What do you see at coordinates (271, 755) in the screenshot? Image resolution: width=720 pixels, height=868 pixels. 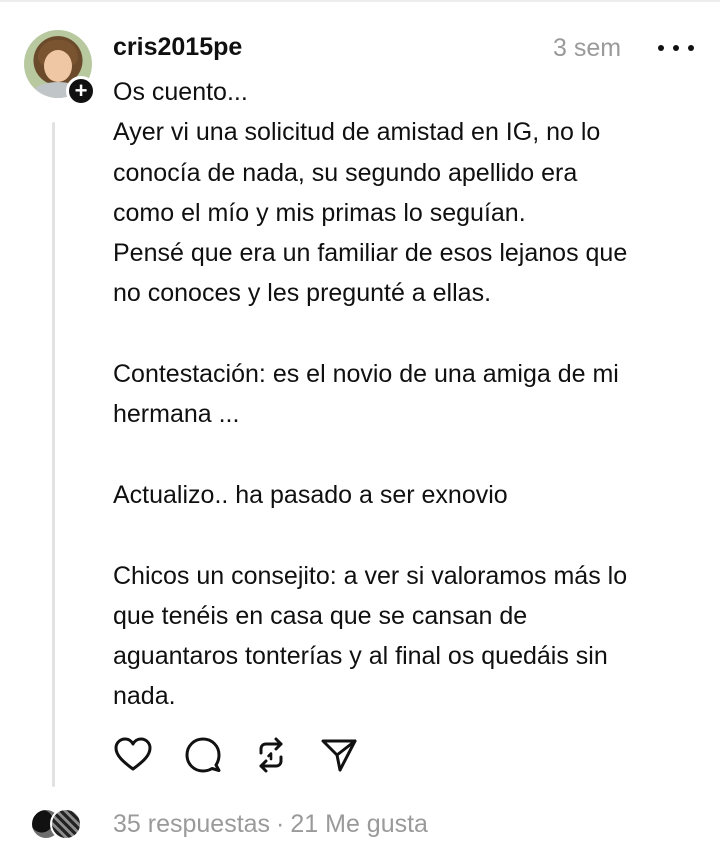 I see `repost-icon` at bounding box center [271, 755].